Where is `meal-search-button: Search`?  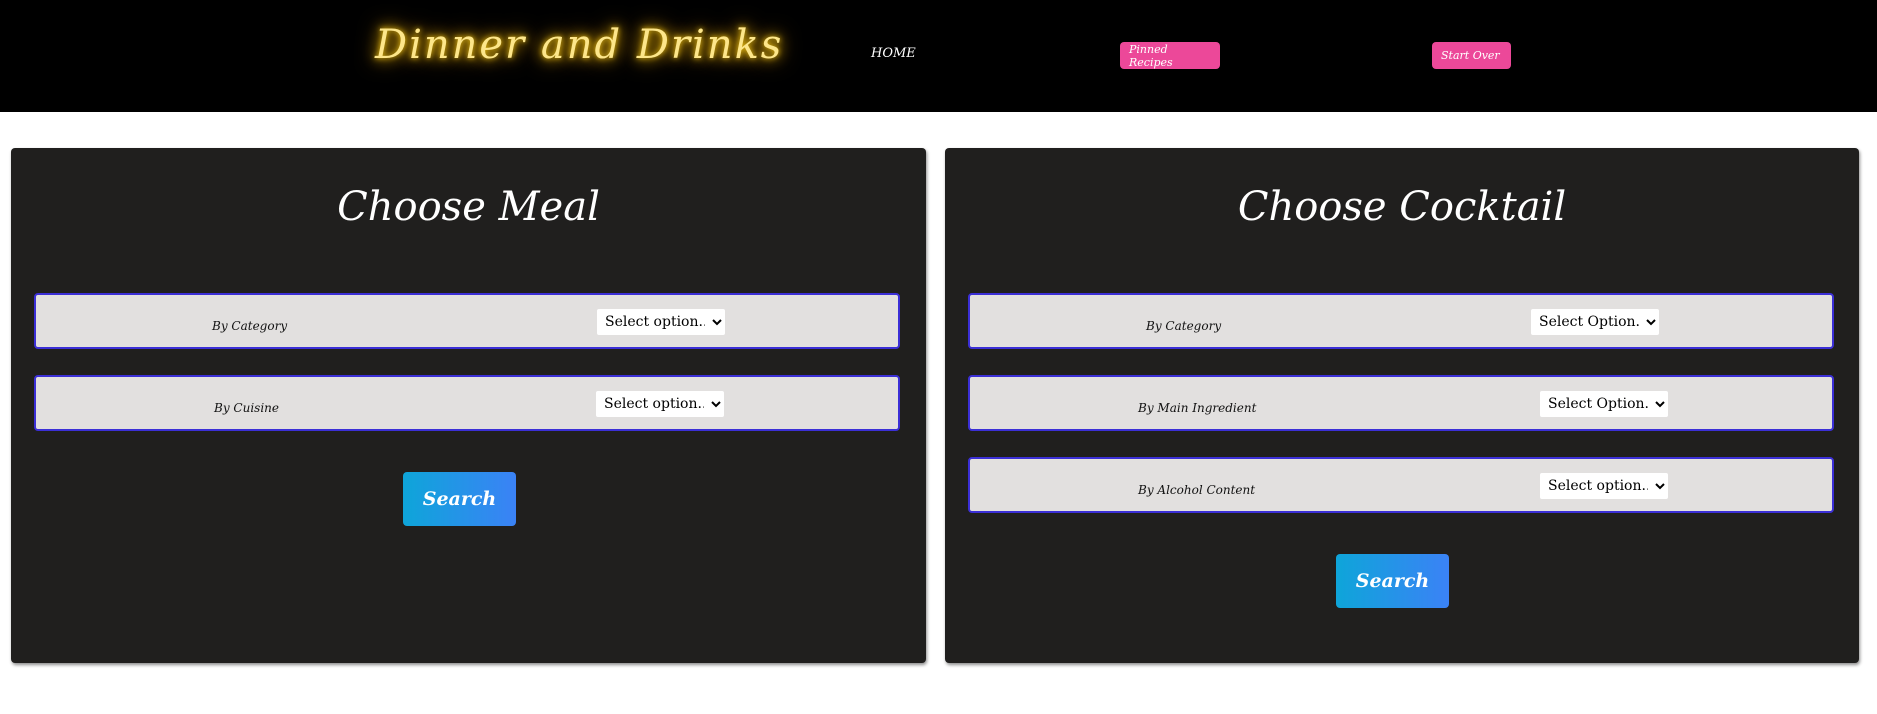 meal-search-button: Search is located at coordinates (459, 499).